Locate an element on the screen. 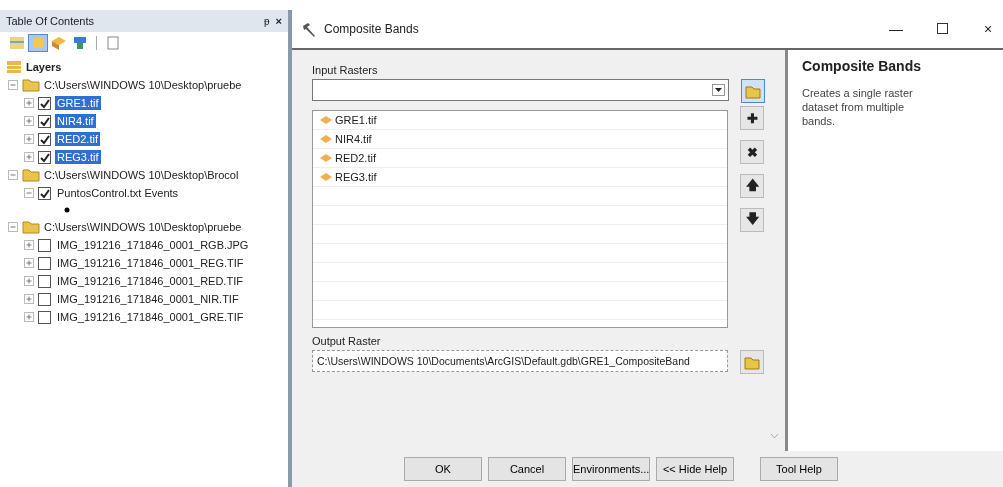  layer-name: REG3.tif is located at coordinates (78, 157).